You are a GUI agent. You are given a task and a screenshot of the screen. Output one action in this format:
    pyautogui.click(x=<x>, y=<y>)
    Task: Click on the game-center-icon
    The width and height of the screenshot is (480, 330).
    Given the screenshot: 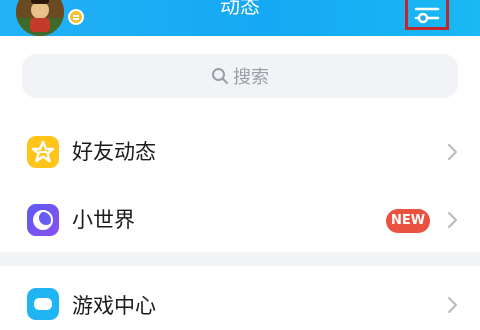 What is the action you would take?
    pyautogui.click(x=43, y=304)
    